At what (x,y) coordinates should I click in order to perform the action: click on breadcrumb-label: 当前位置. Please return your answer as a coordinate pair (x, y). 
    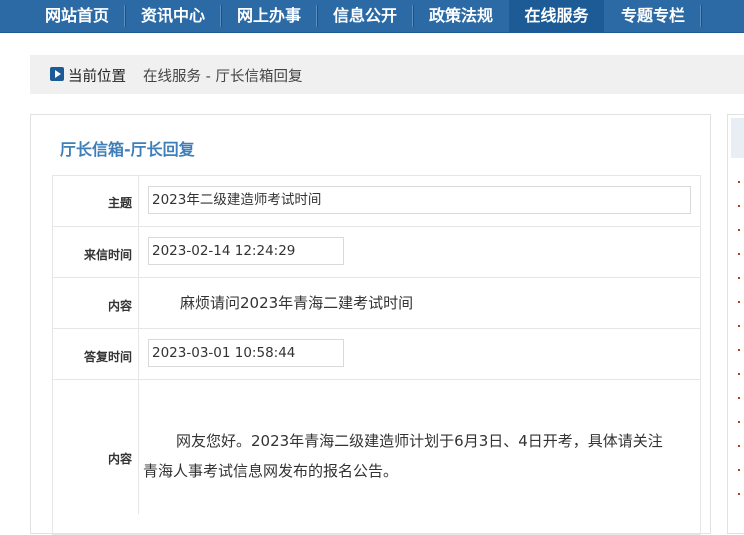
    Looking at the image, I should click on (97, 77).